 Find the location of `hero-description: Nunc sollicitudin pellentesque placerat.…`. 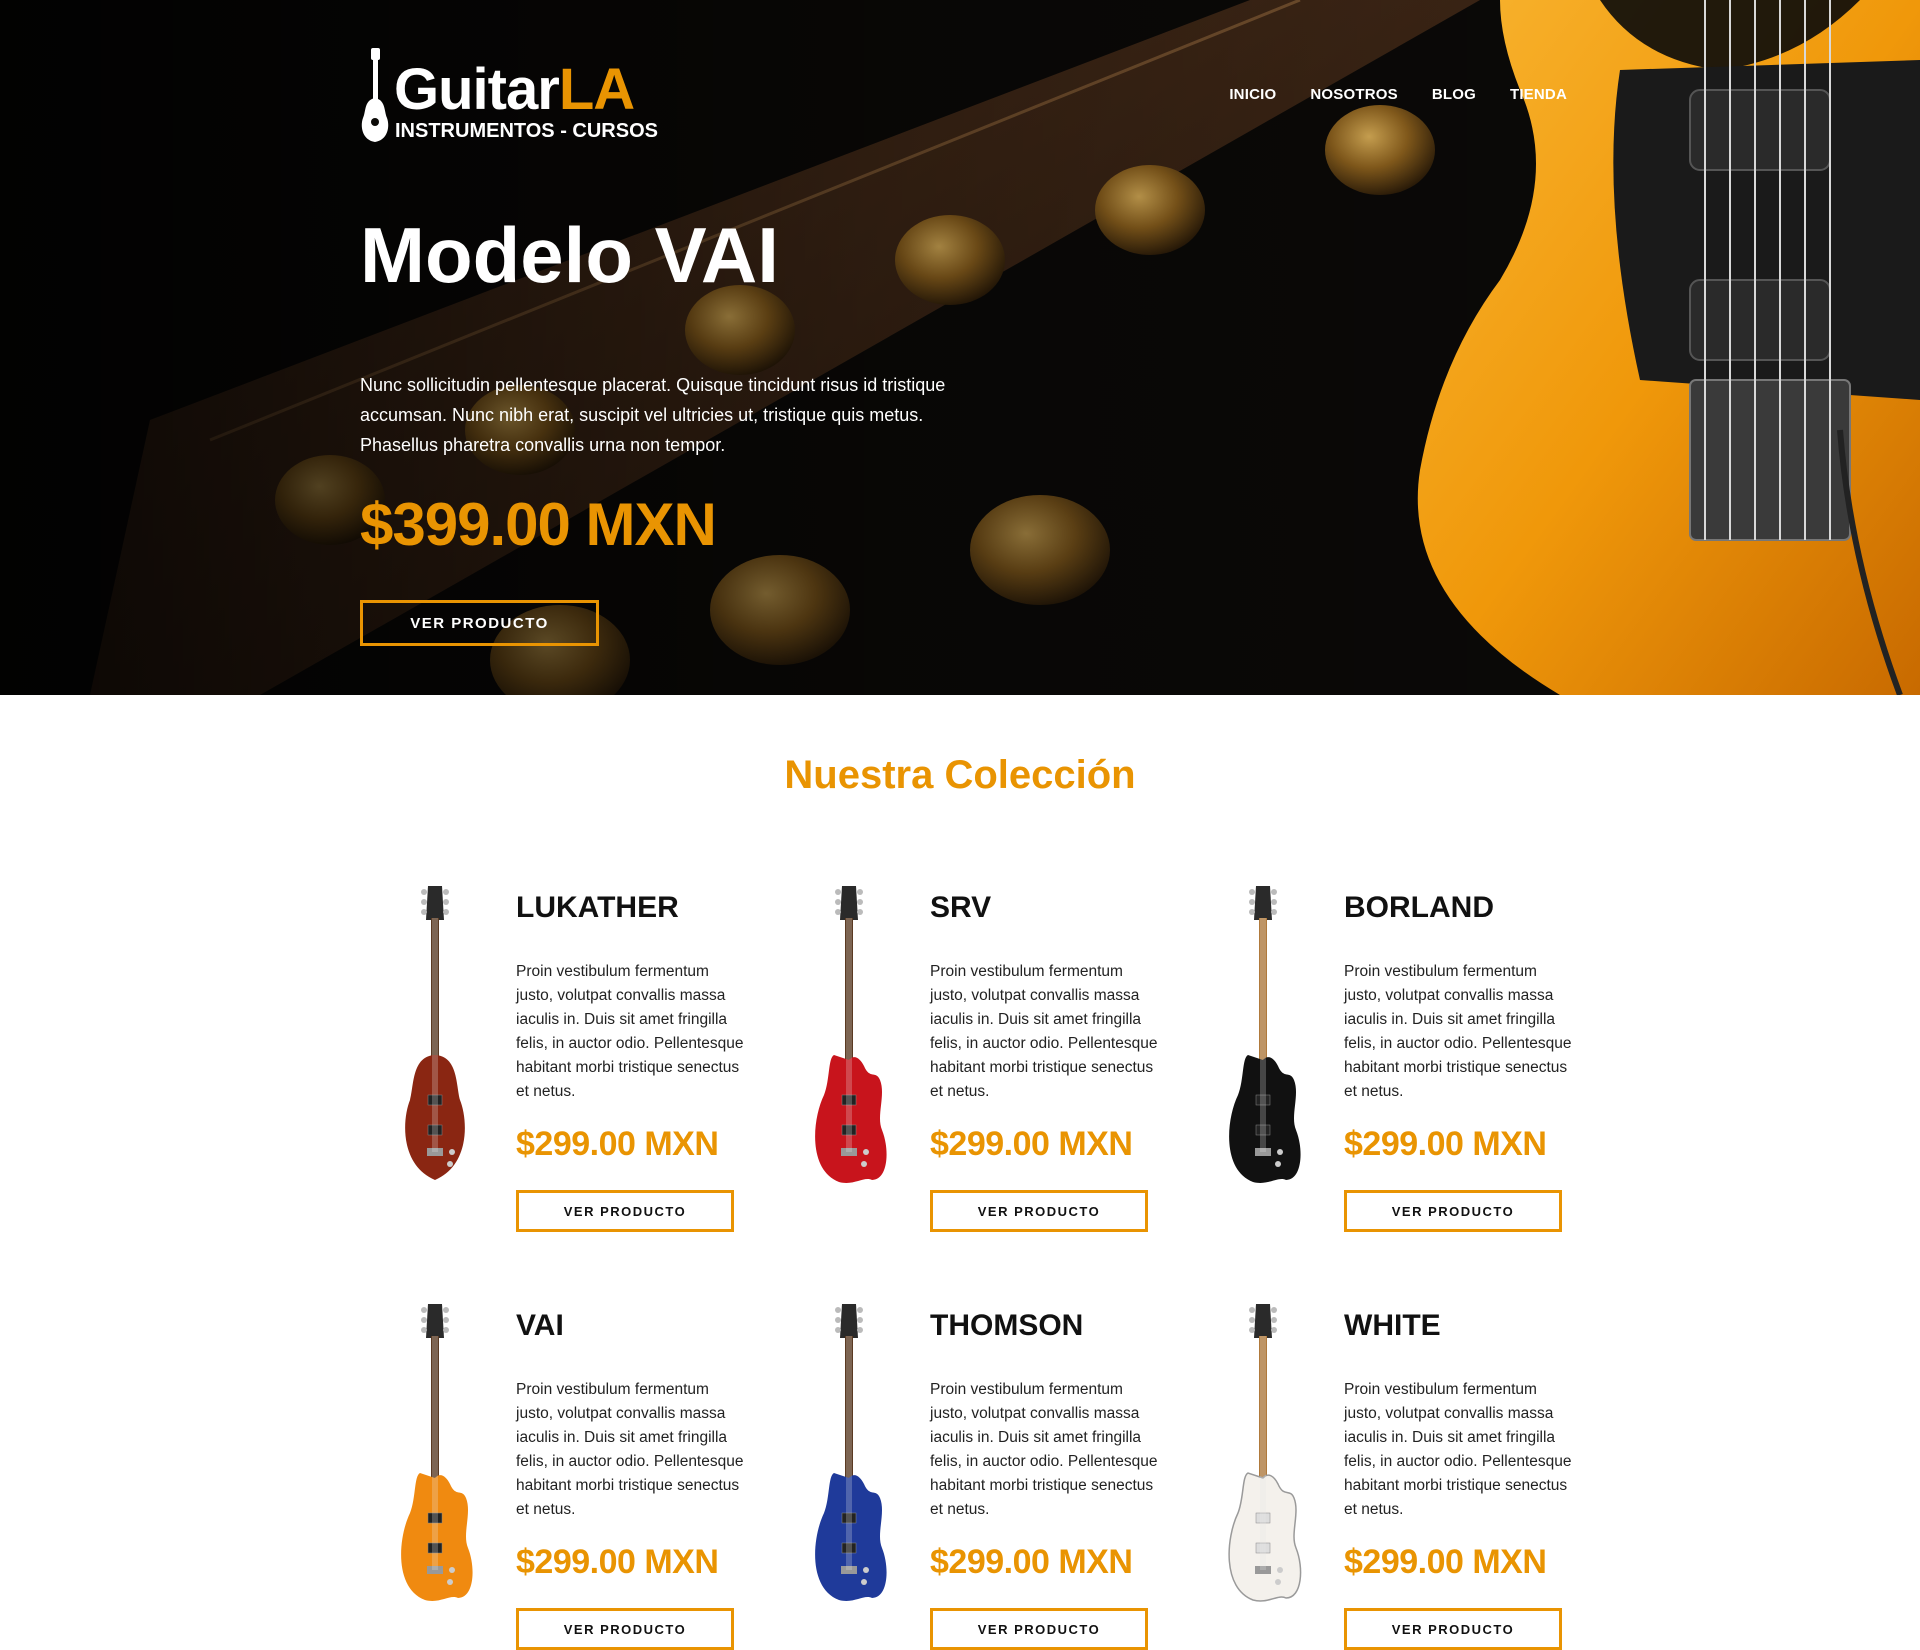

hero-description: Nunc sollicitudin pellentesque placerat.… is located at coordinates (653, 415).